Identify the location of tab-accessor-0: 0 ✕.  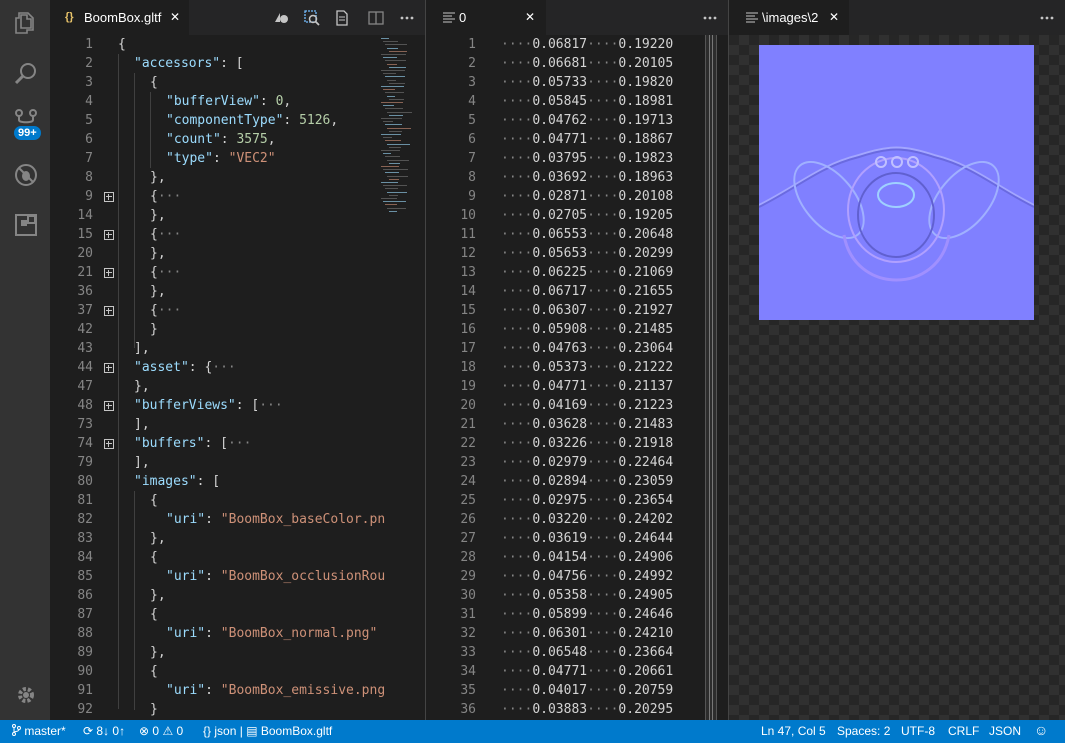
(486, 17).